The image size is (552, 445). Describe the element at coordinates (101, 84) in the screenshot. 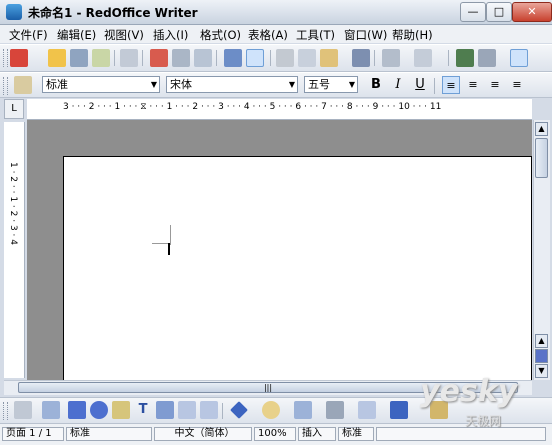

I see `paragraph-style-select: 标准 ▼` at that location.